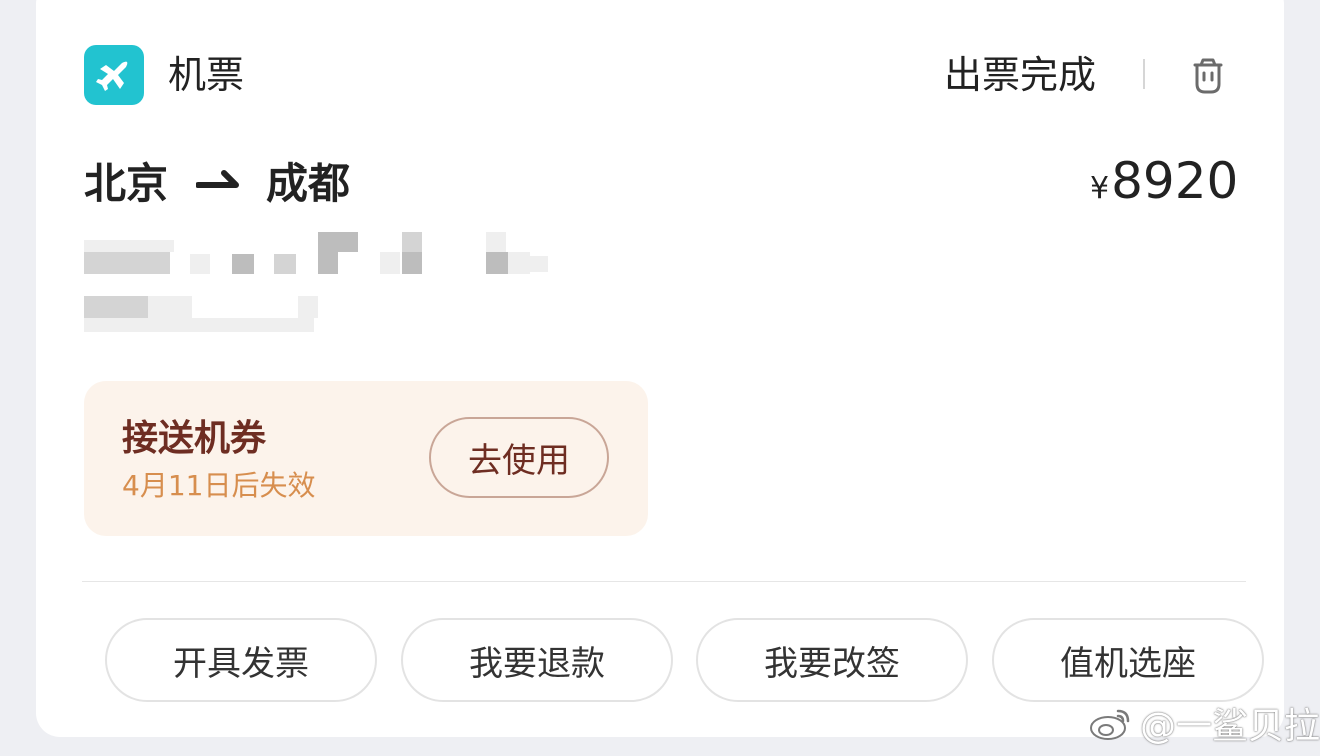 The image size is (1320, 756). Describe the element at coordinates (1175, 181) in the screenshot. I see `price-amount: 8920` at that location.